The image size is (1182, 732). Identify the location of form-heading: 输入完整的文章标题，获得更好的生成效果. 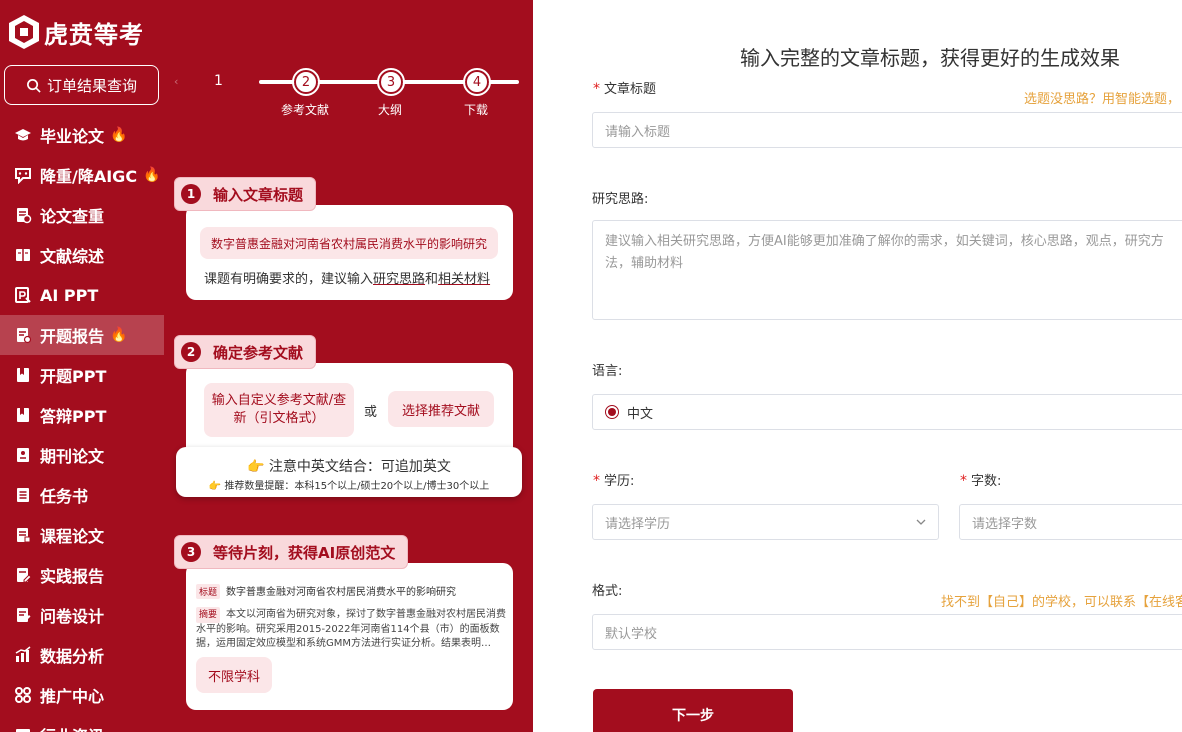
(930, 58).